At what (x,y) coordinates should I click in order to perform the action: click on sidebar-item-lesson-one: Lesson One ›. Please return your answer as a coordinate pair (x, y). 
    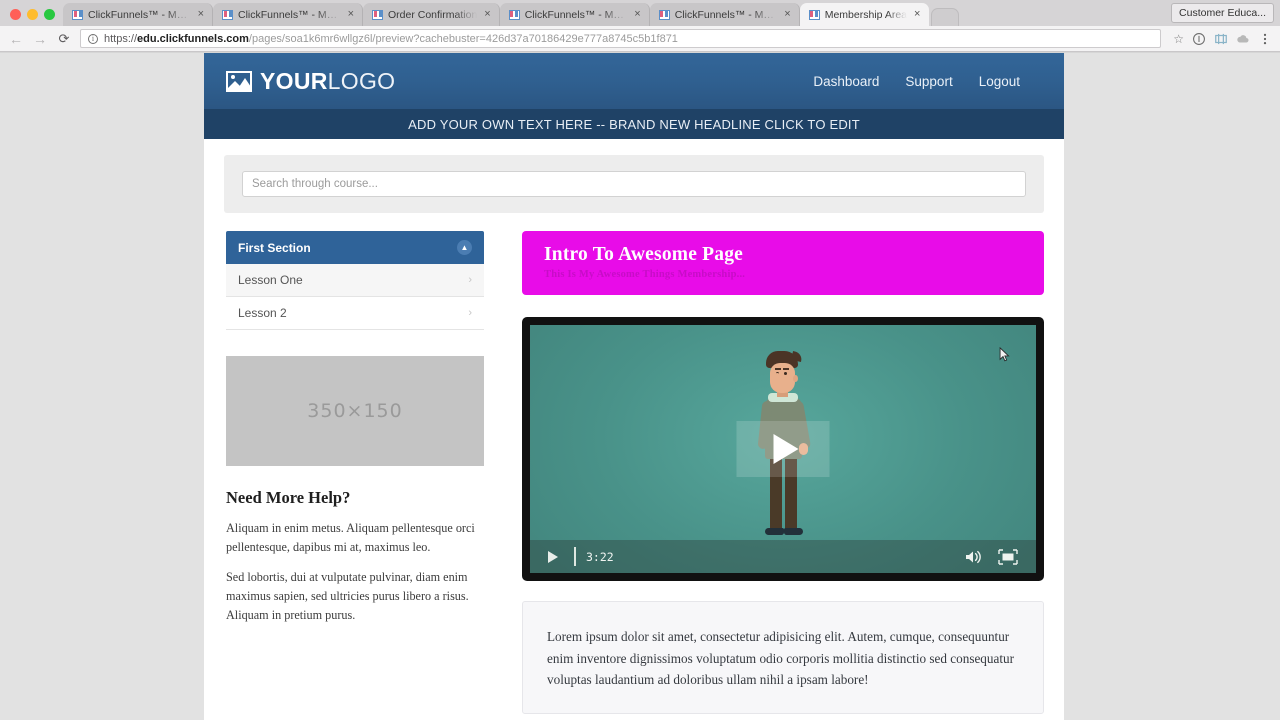
    Looking at the image, I should click on (355, 280).